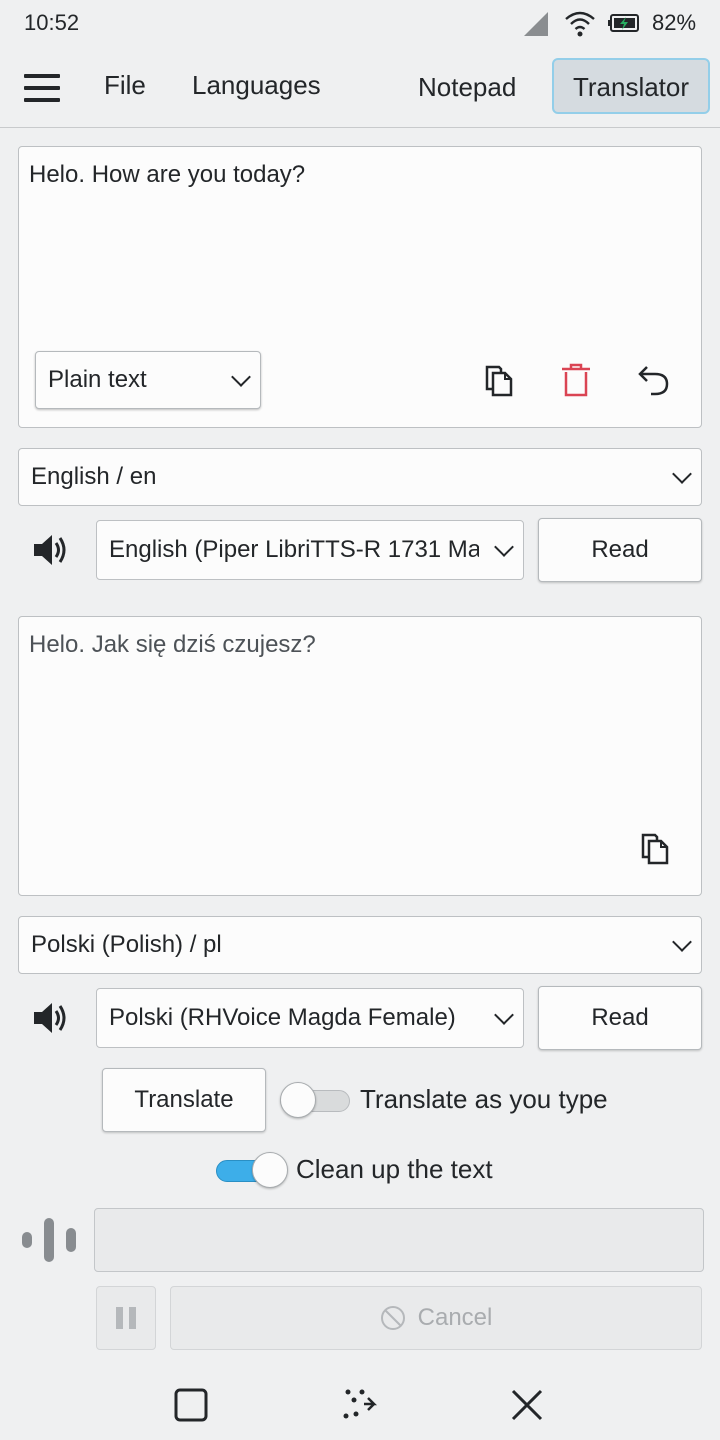 The height and width of the screenshot is (1440, 720). Describe the element at coordinates (360, 945) in the screenshot. I see `target-language-select: Polski (Polish) / pl` at that location.